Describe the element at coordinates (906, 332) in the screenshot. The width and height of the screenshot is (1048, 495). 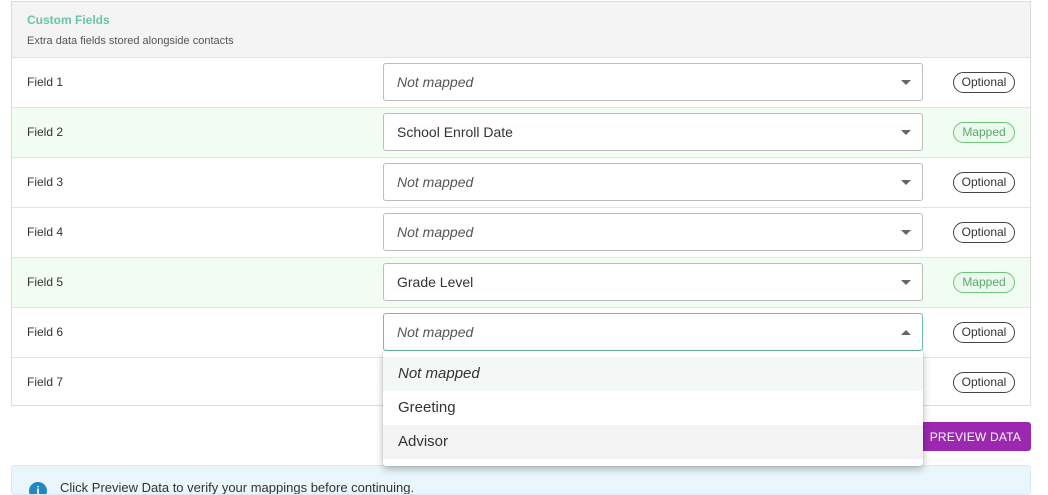
I see `caret-up-icon` at that location.